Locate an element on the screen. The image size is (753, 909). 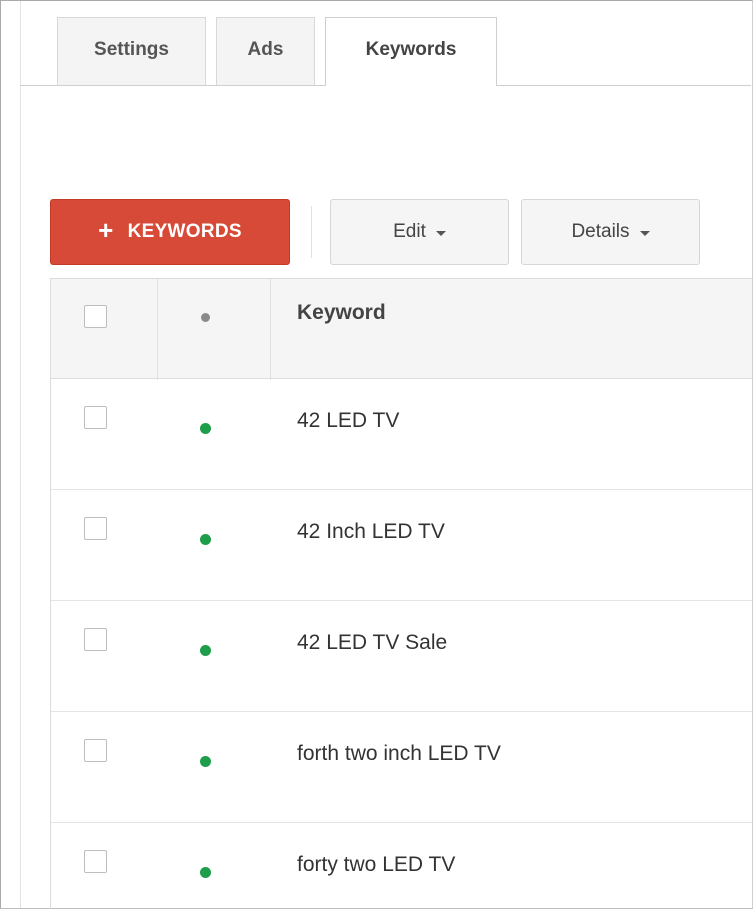
keyword-column-header: Keyword is located at coordinates (341, 313).